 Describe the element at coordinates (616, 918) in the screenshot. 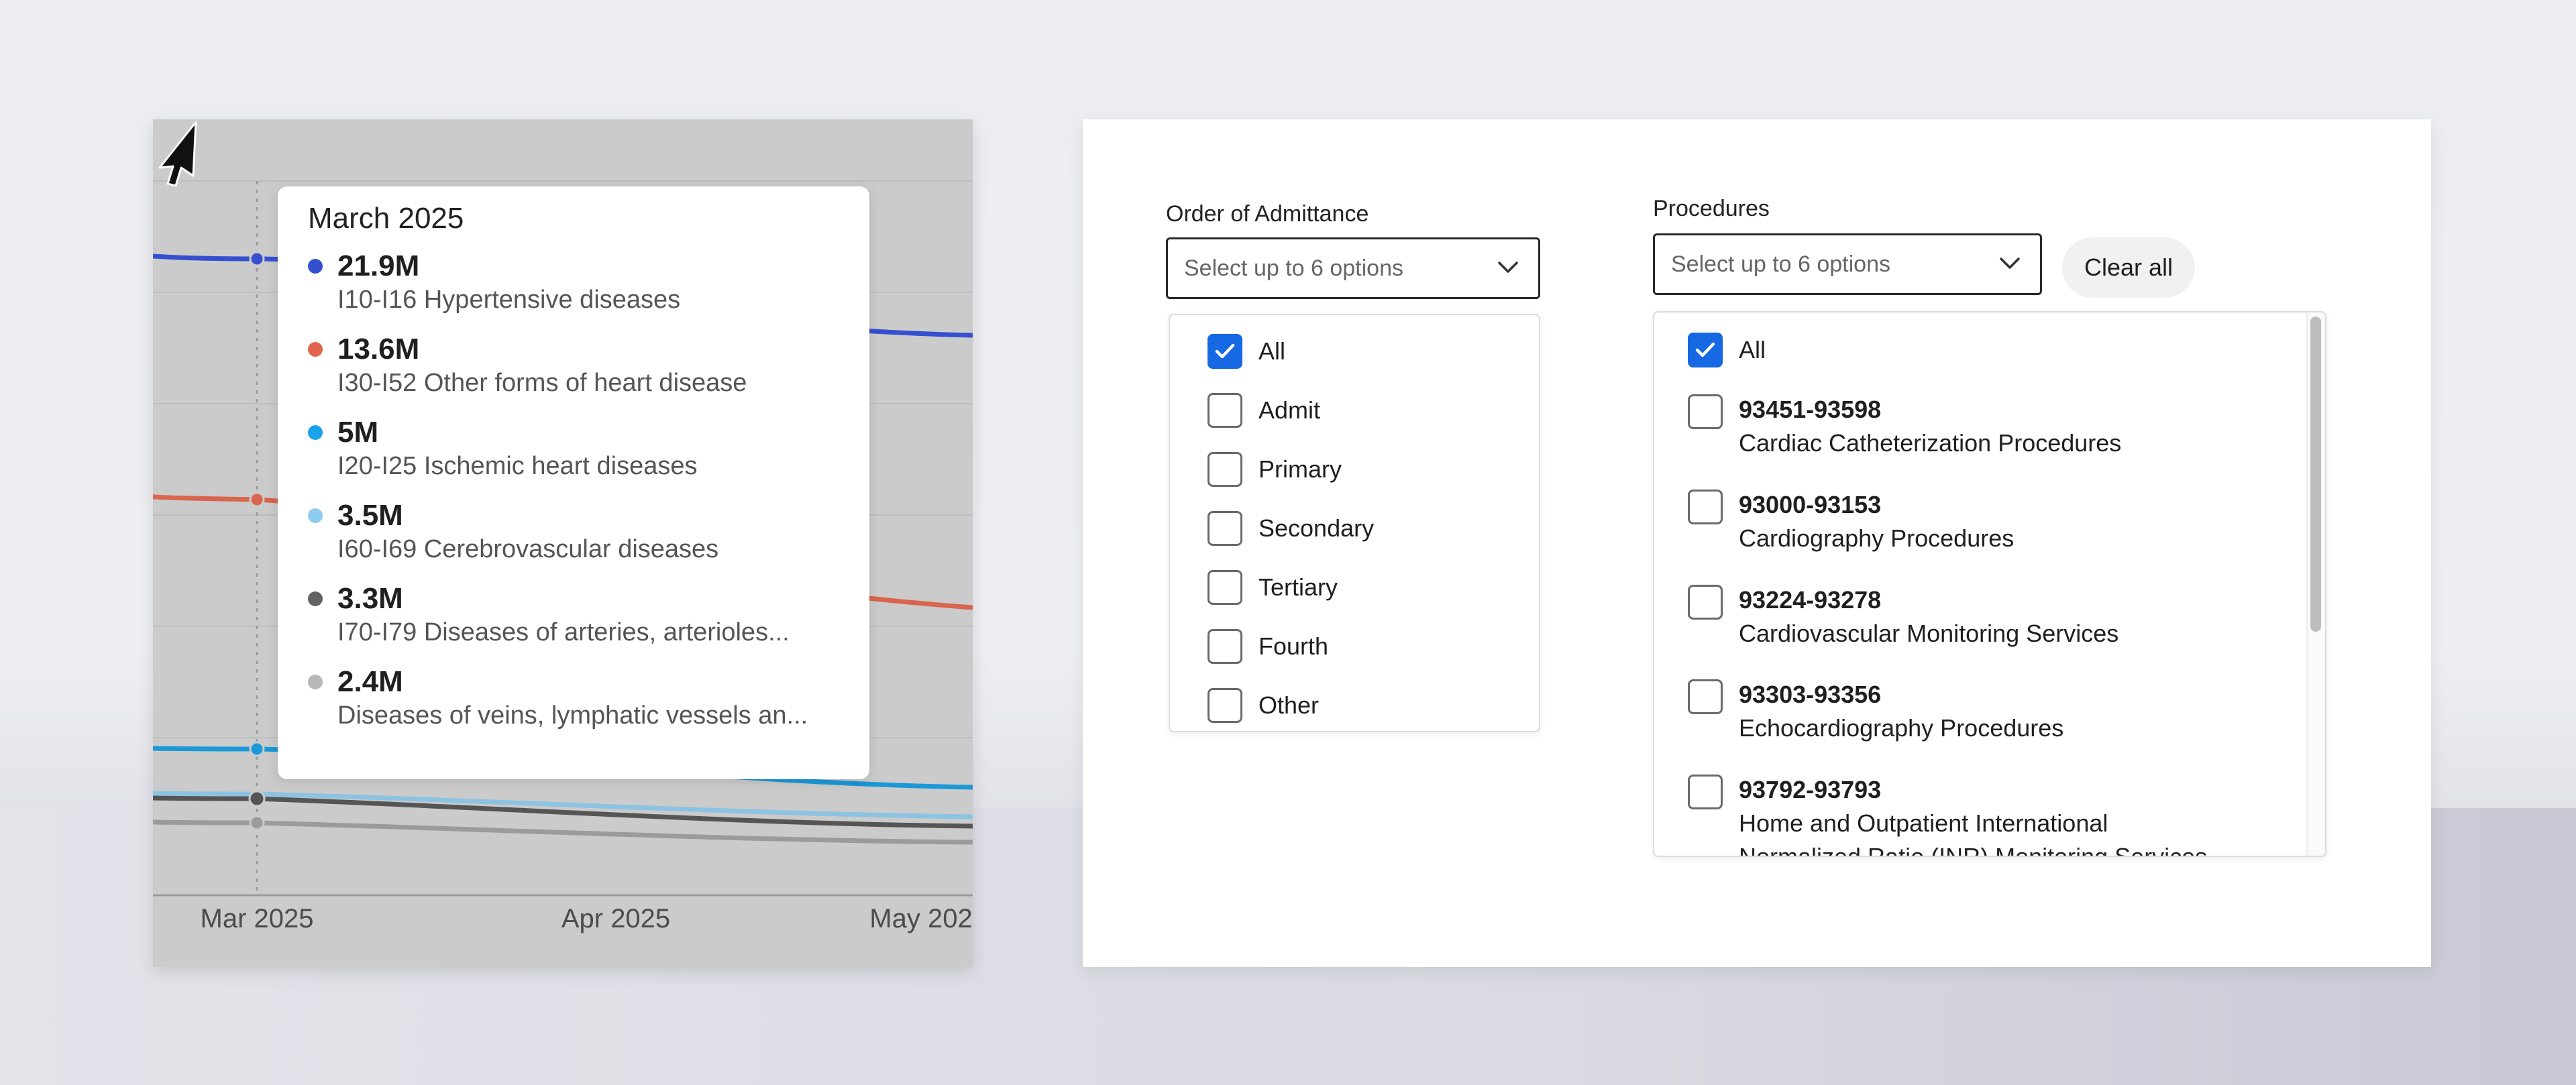

I see `x-tick-label: Apr 2025` at that location.